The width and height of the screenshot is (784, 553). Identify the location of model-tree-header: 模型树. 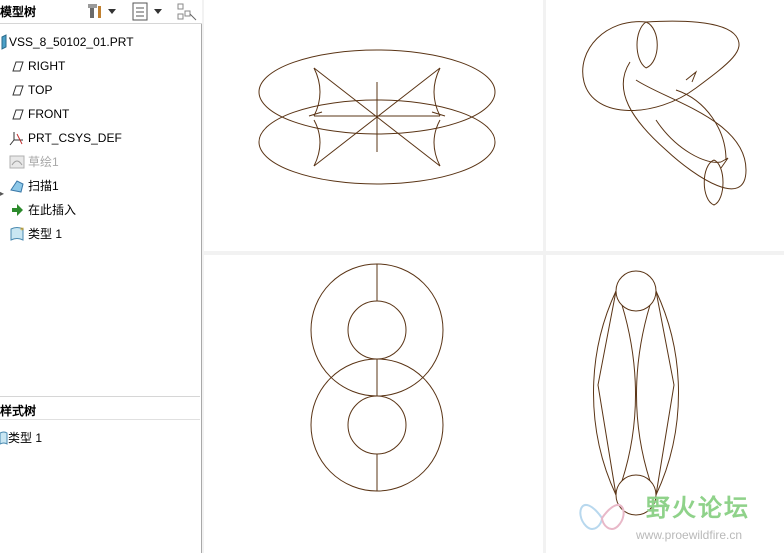
(101, 12).